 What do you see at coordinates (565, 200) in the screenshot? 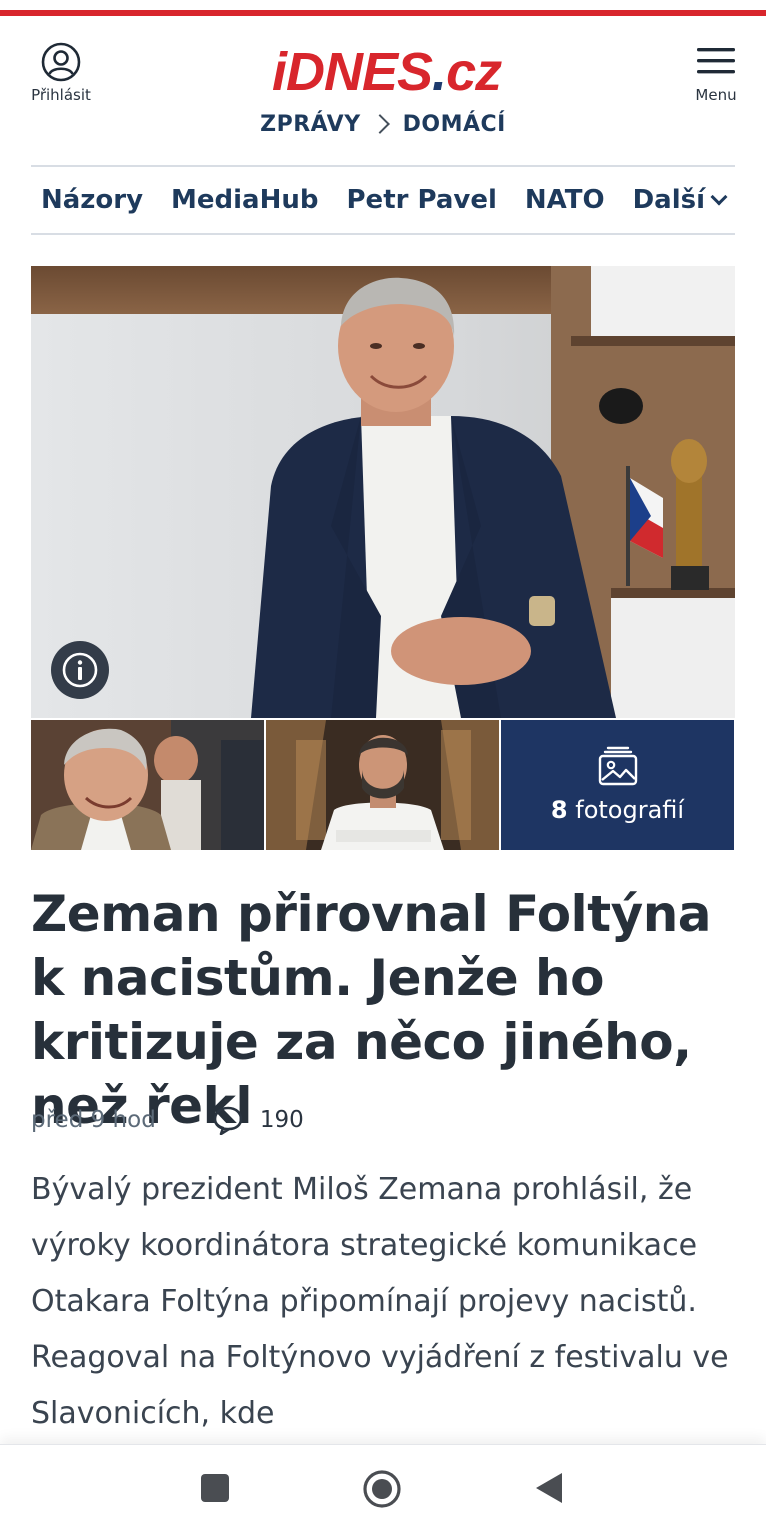
I see `nav-item-nato: NATO` at bounding box center [565, 200].